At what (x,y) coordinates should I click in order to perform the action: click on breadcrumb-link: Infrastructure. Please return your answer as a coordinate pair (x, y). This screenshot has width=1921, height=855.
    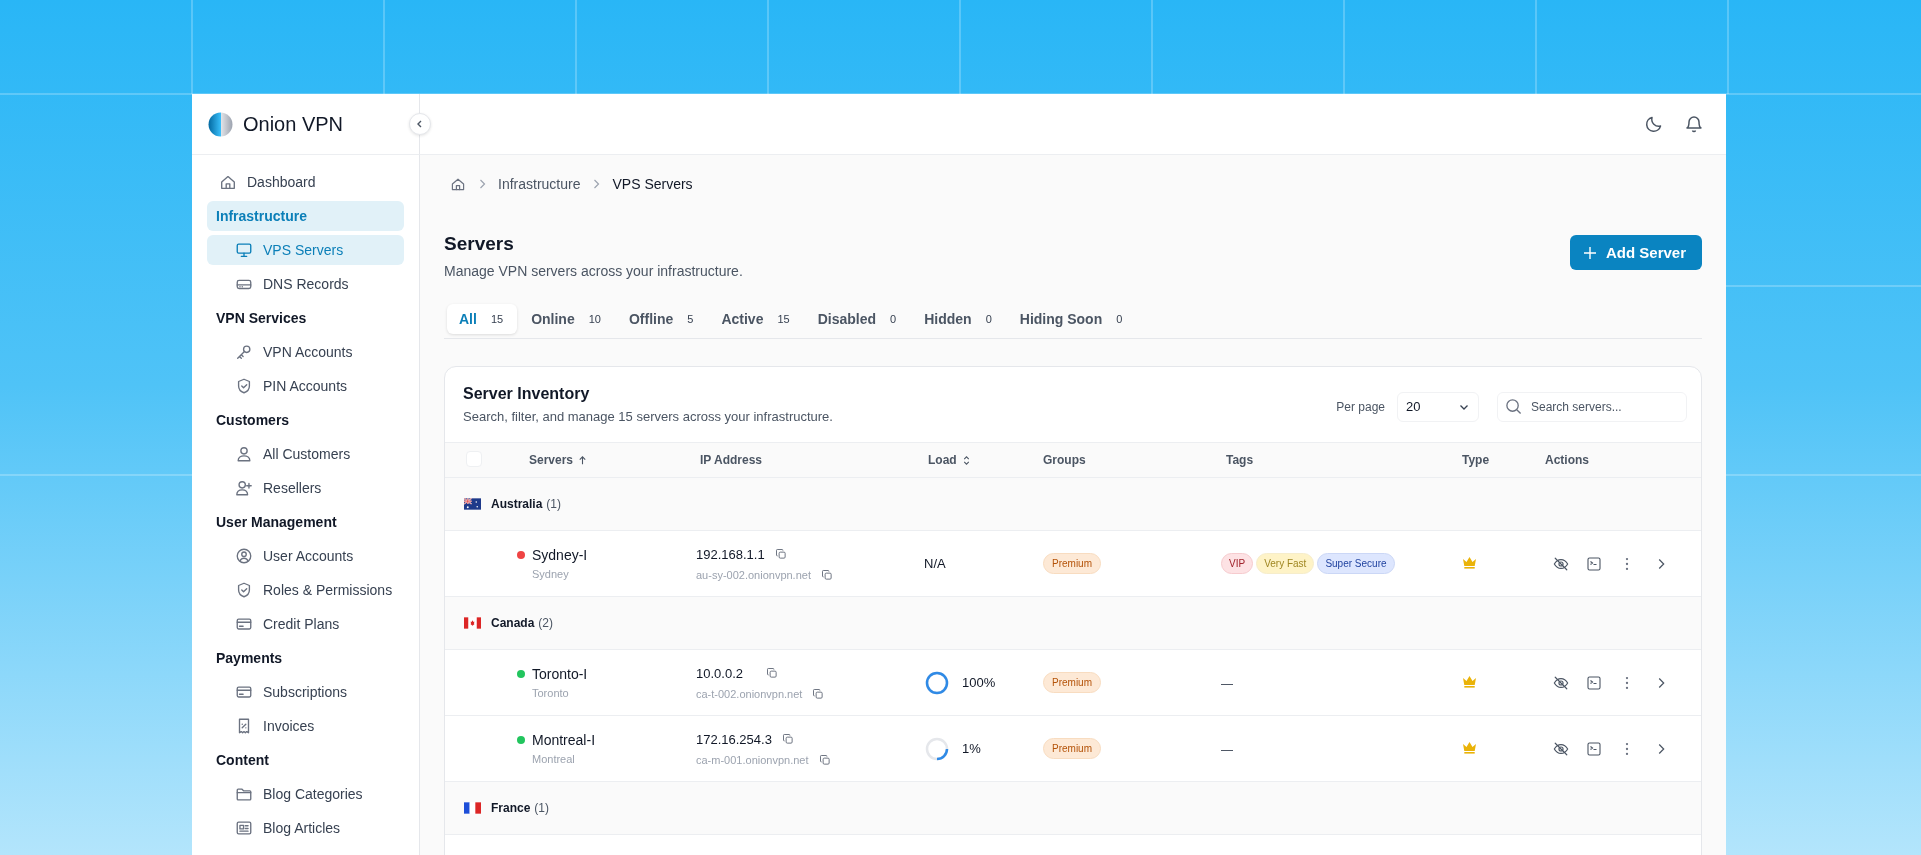
    Looking at the image, I should click on (539, 184).